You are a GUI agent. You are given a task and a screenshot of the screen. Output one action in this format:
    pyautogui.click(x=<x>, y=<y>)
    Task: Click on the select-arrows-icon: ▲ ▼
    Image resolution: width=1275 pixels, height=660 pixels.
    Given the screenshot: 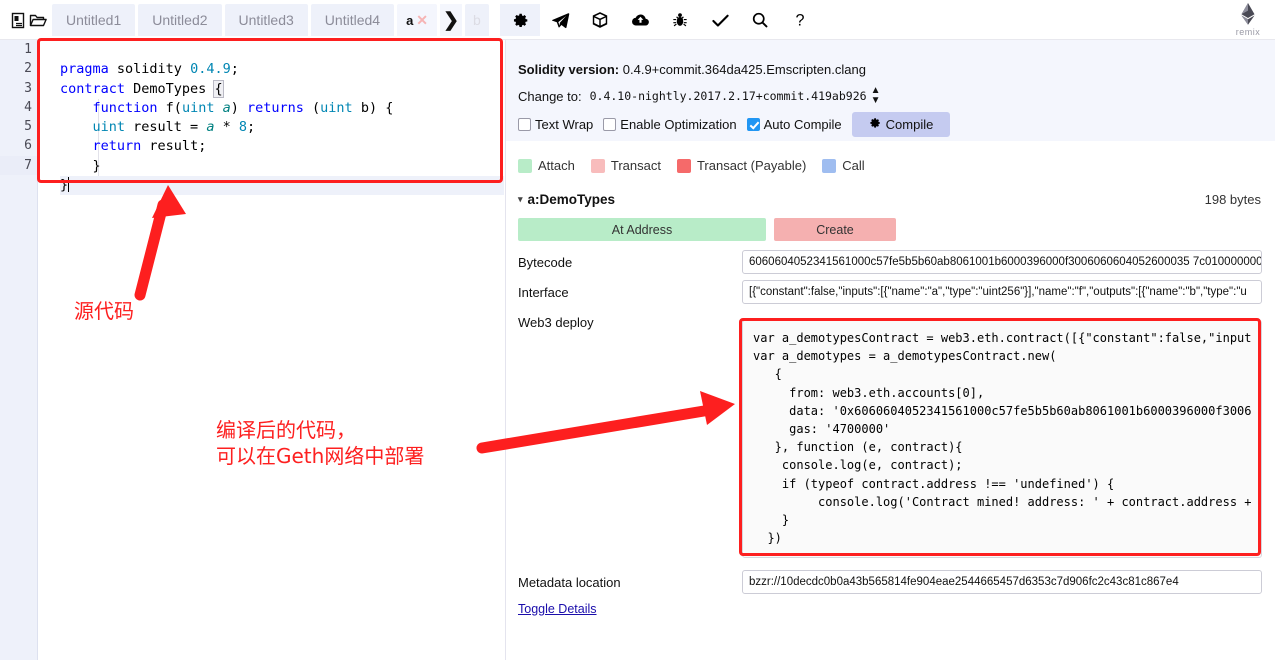 What is the action you would take?
    pyautogui.click(x=876, y=96)
    